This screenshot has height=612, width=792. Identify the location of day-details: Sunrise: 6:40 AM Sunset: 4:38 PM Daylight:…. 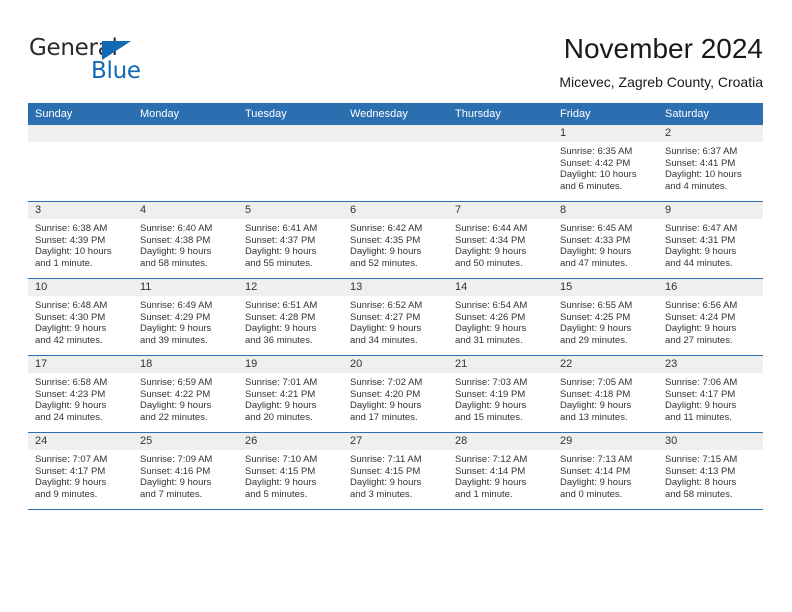
(185, 244).